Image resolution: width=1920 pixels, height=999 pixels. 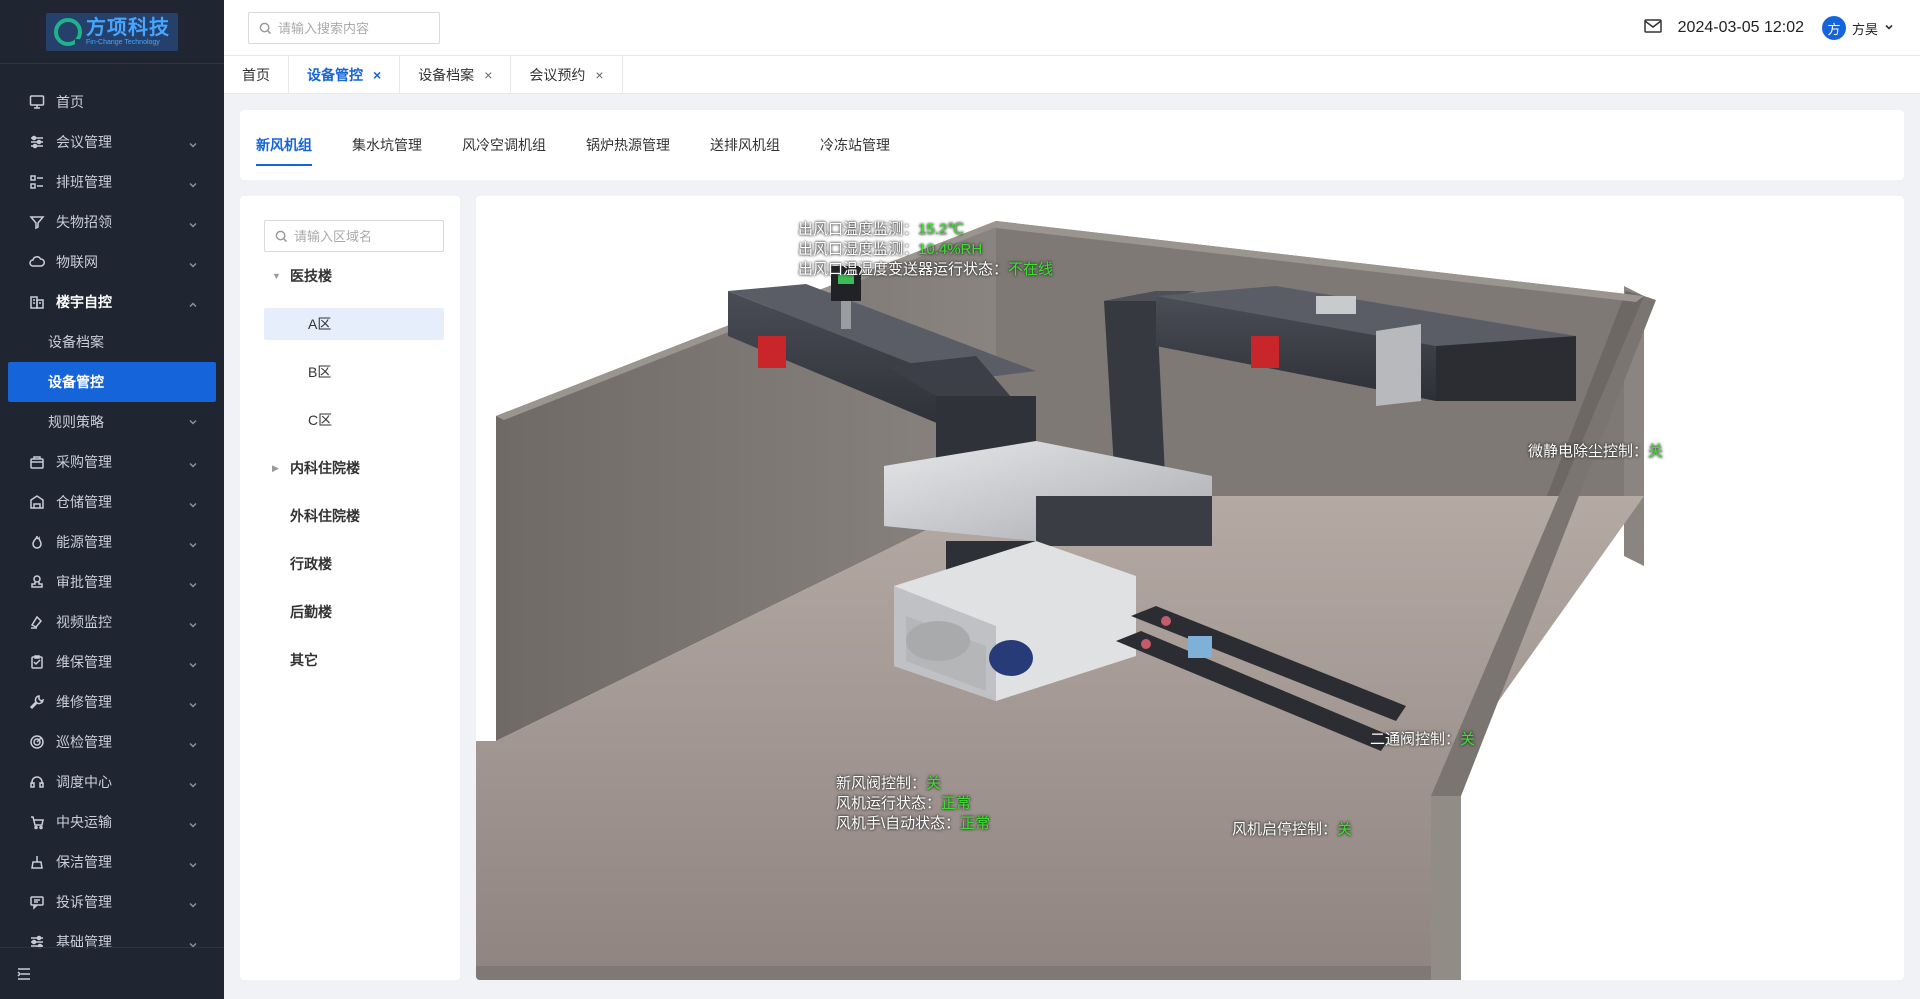 I want to click on tree-child-node-2: C区, so click(x=354, y=420).